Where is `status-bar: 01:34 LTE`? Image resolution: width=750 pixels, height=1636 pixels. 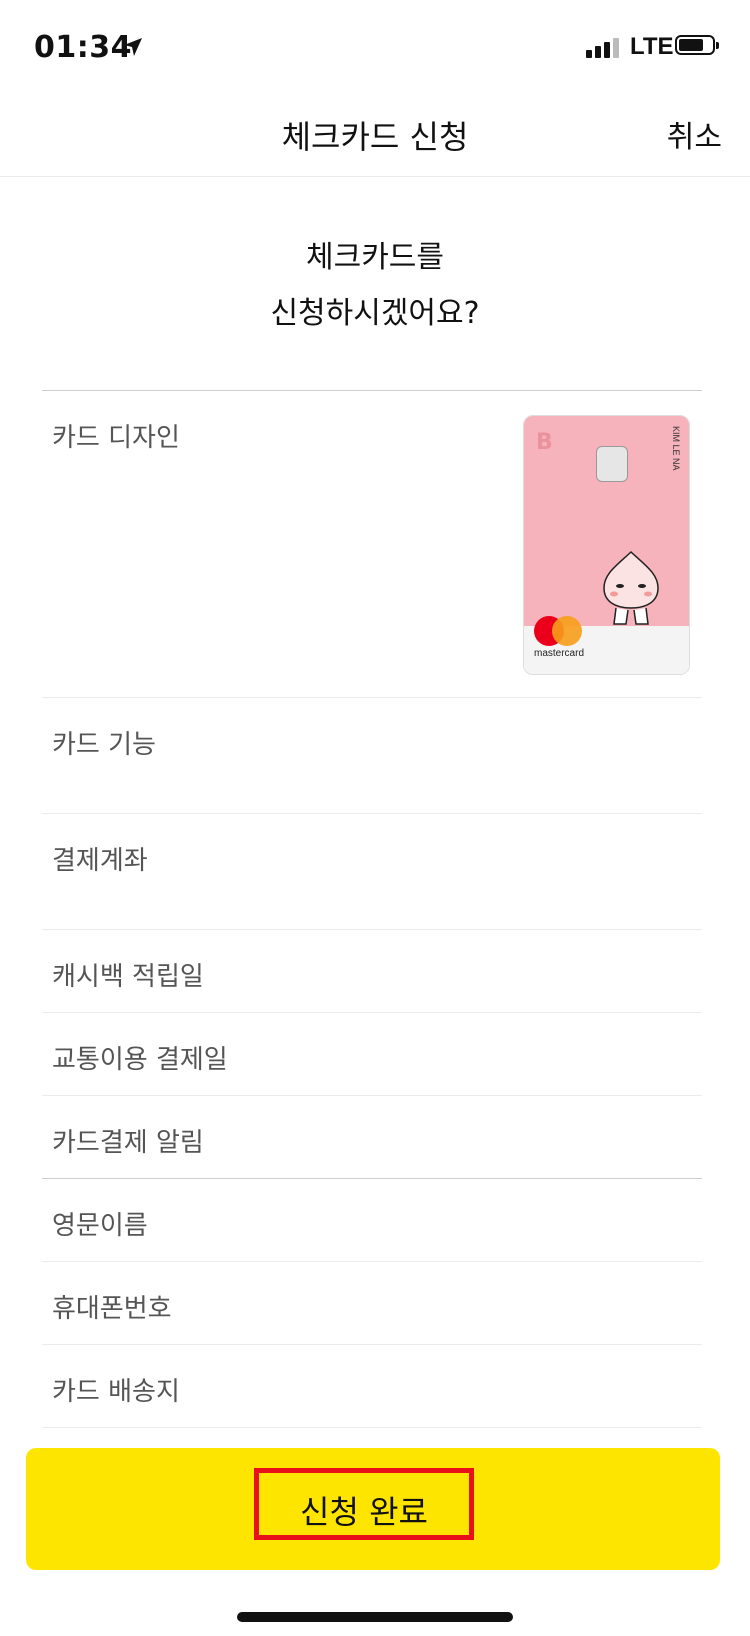 status-bar: 01:34 LTE is located at coordinates (375, 48).